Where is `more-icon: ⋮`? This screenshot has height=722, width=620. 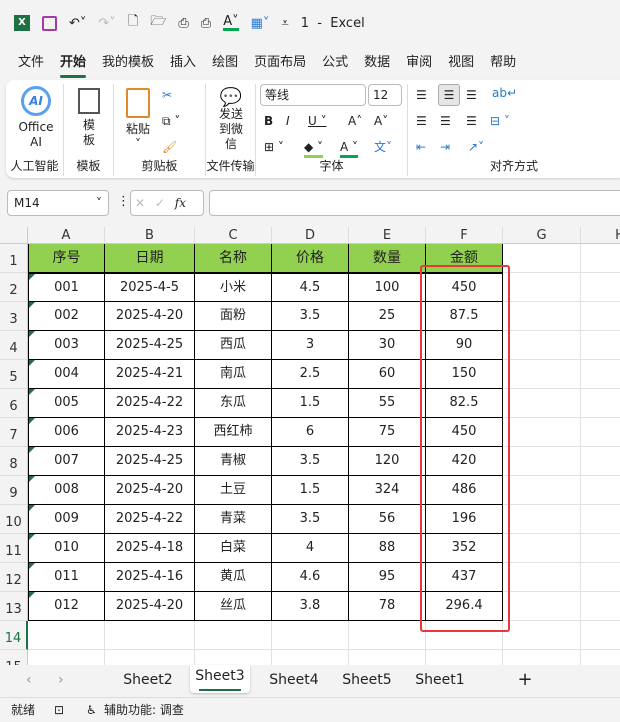 more-icon: ⋮ is located at coordinates (123, 201).